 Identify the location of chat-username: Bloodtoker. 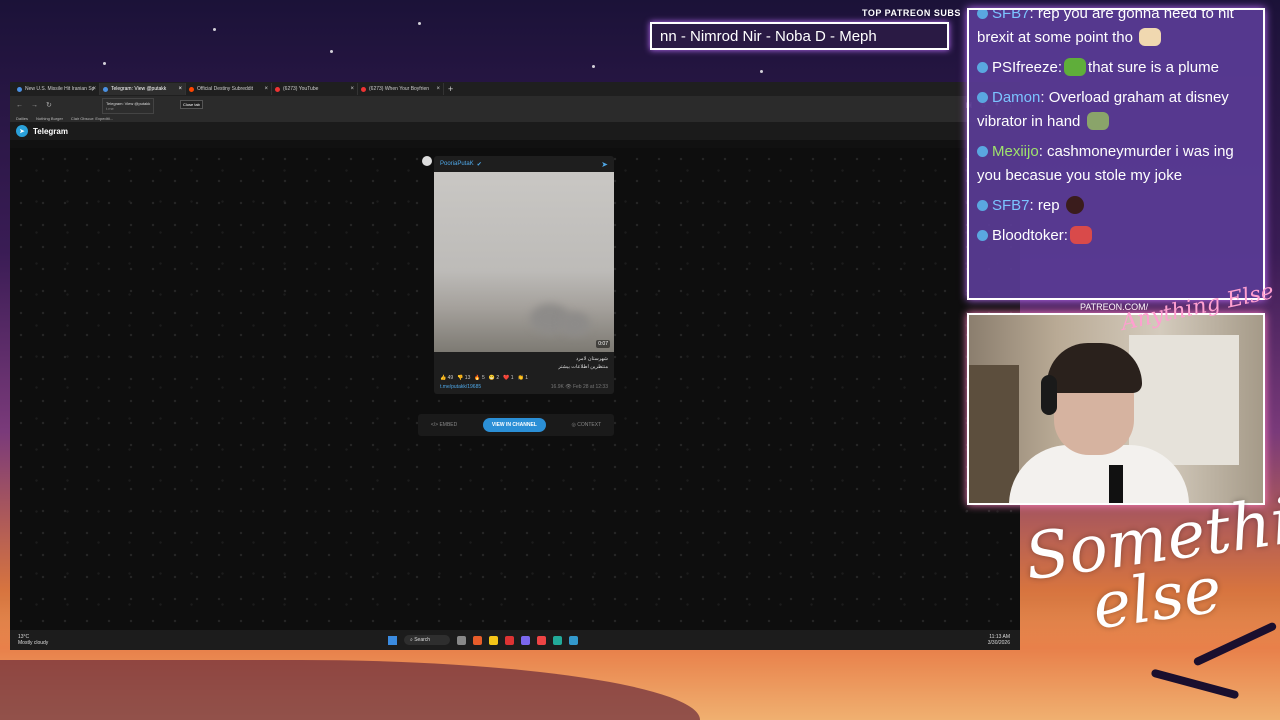
(1028, 235).